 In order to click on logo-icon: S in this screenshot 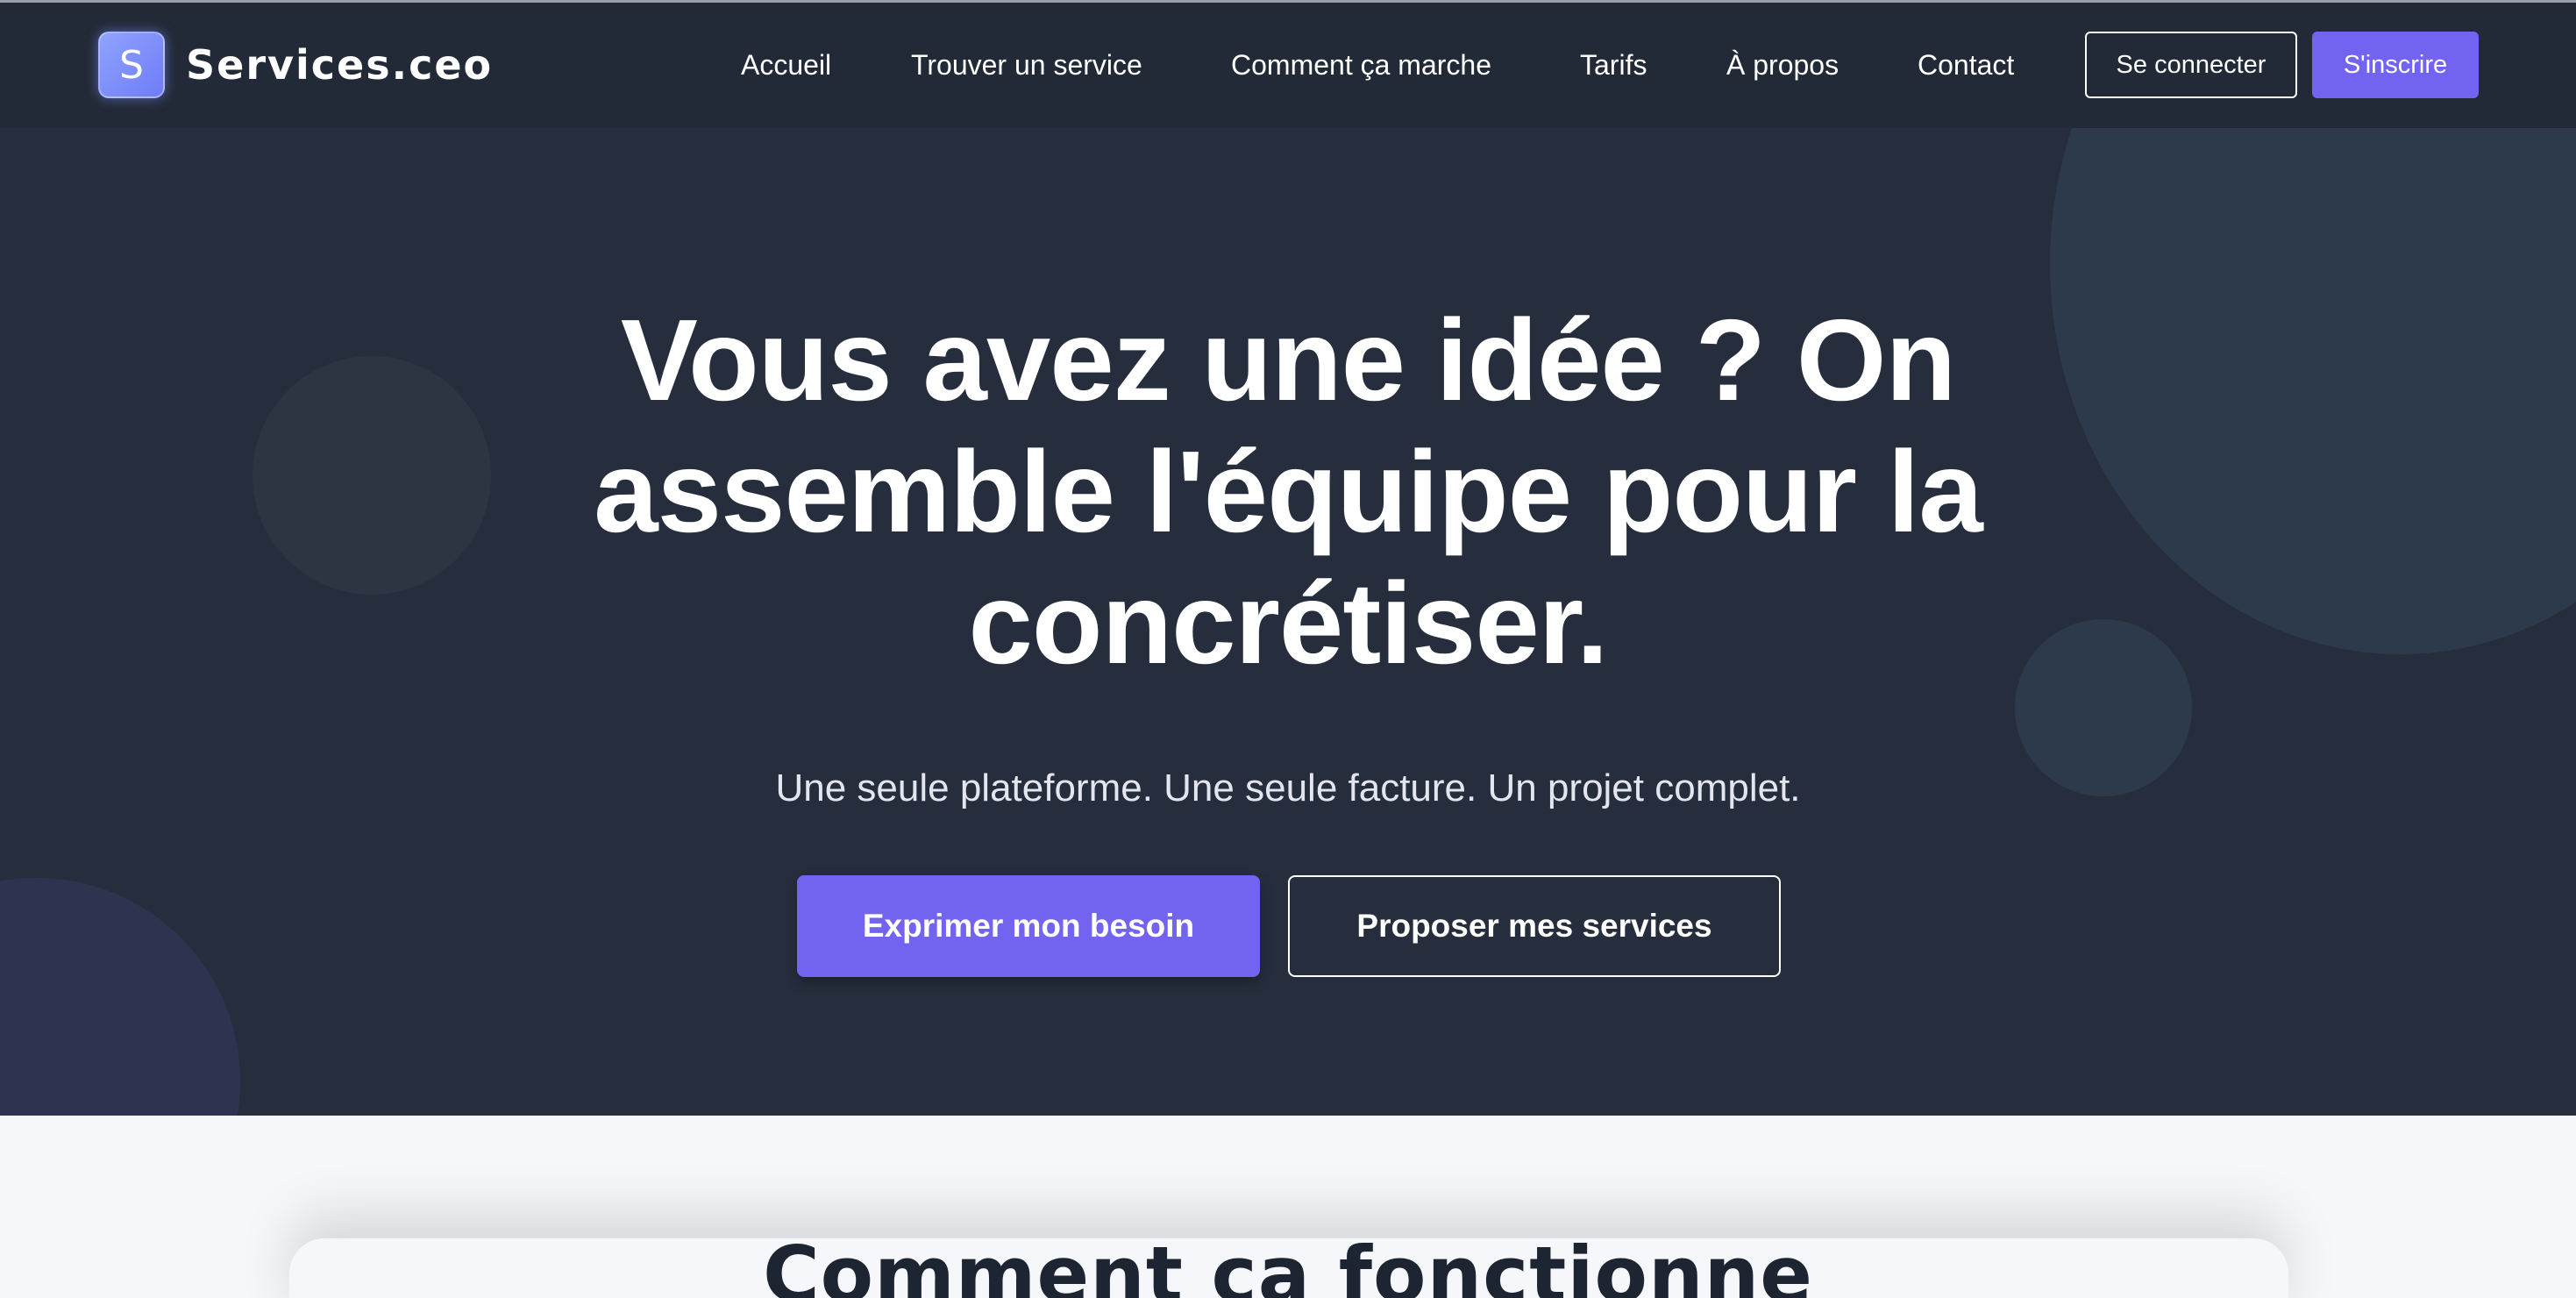, I will do `click(131, 65)`.